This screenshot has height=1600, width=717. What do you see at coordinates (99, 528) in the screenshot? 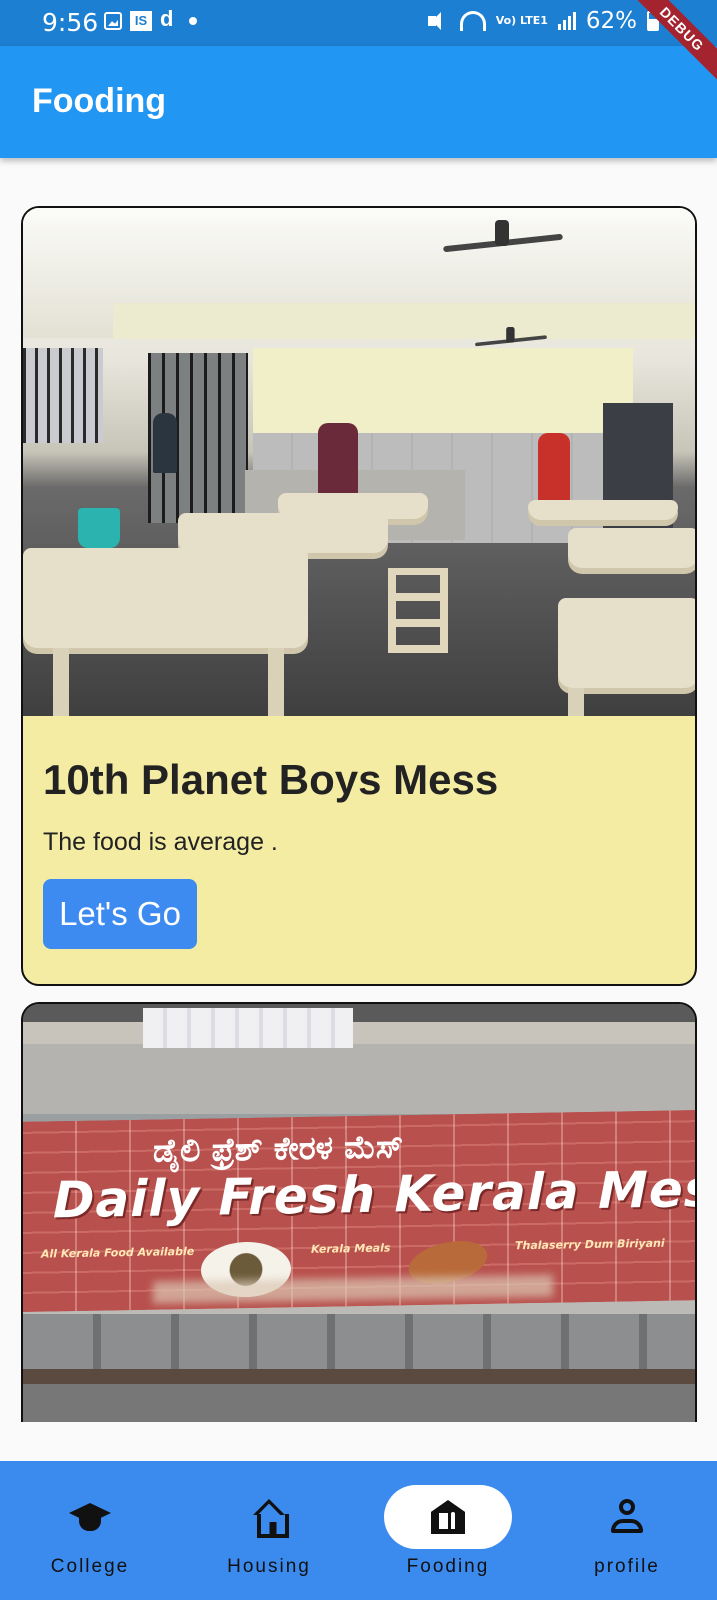
I see `photo-bucket` at bounding box center [99, 528].